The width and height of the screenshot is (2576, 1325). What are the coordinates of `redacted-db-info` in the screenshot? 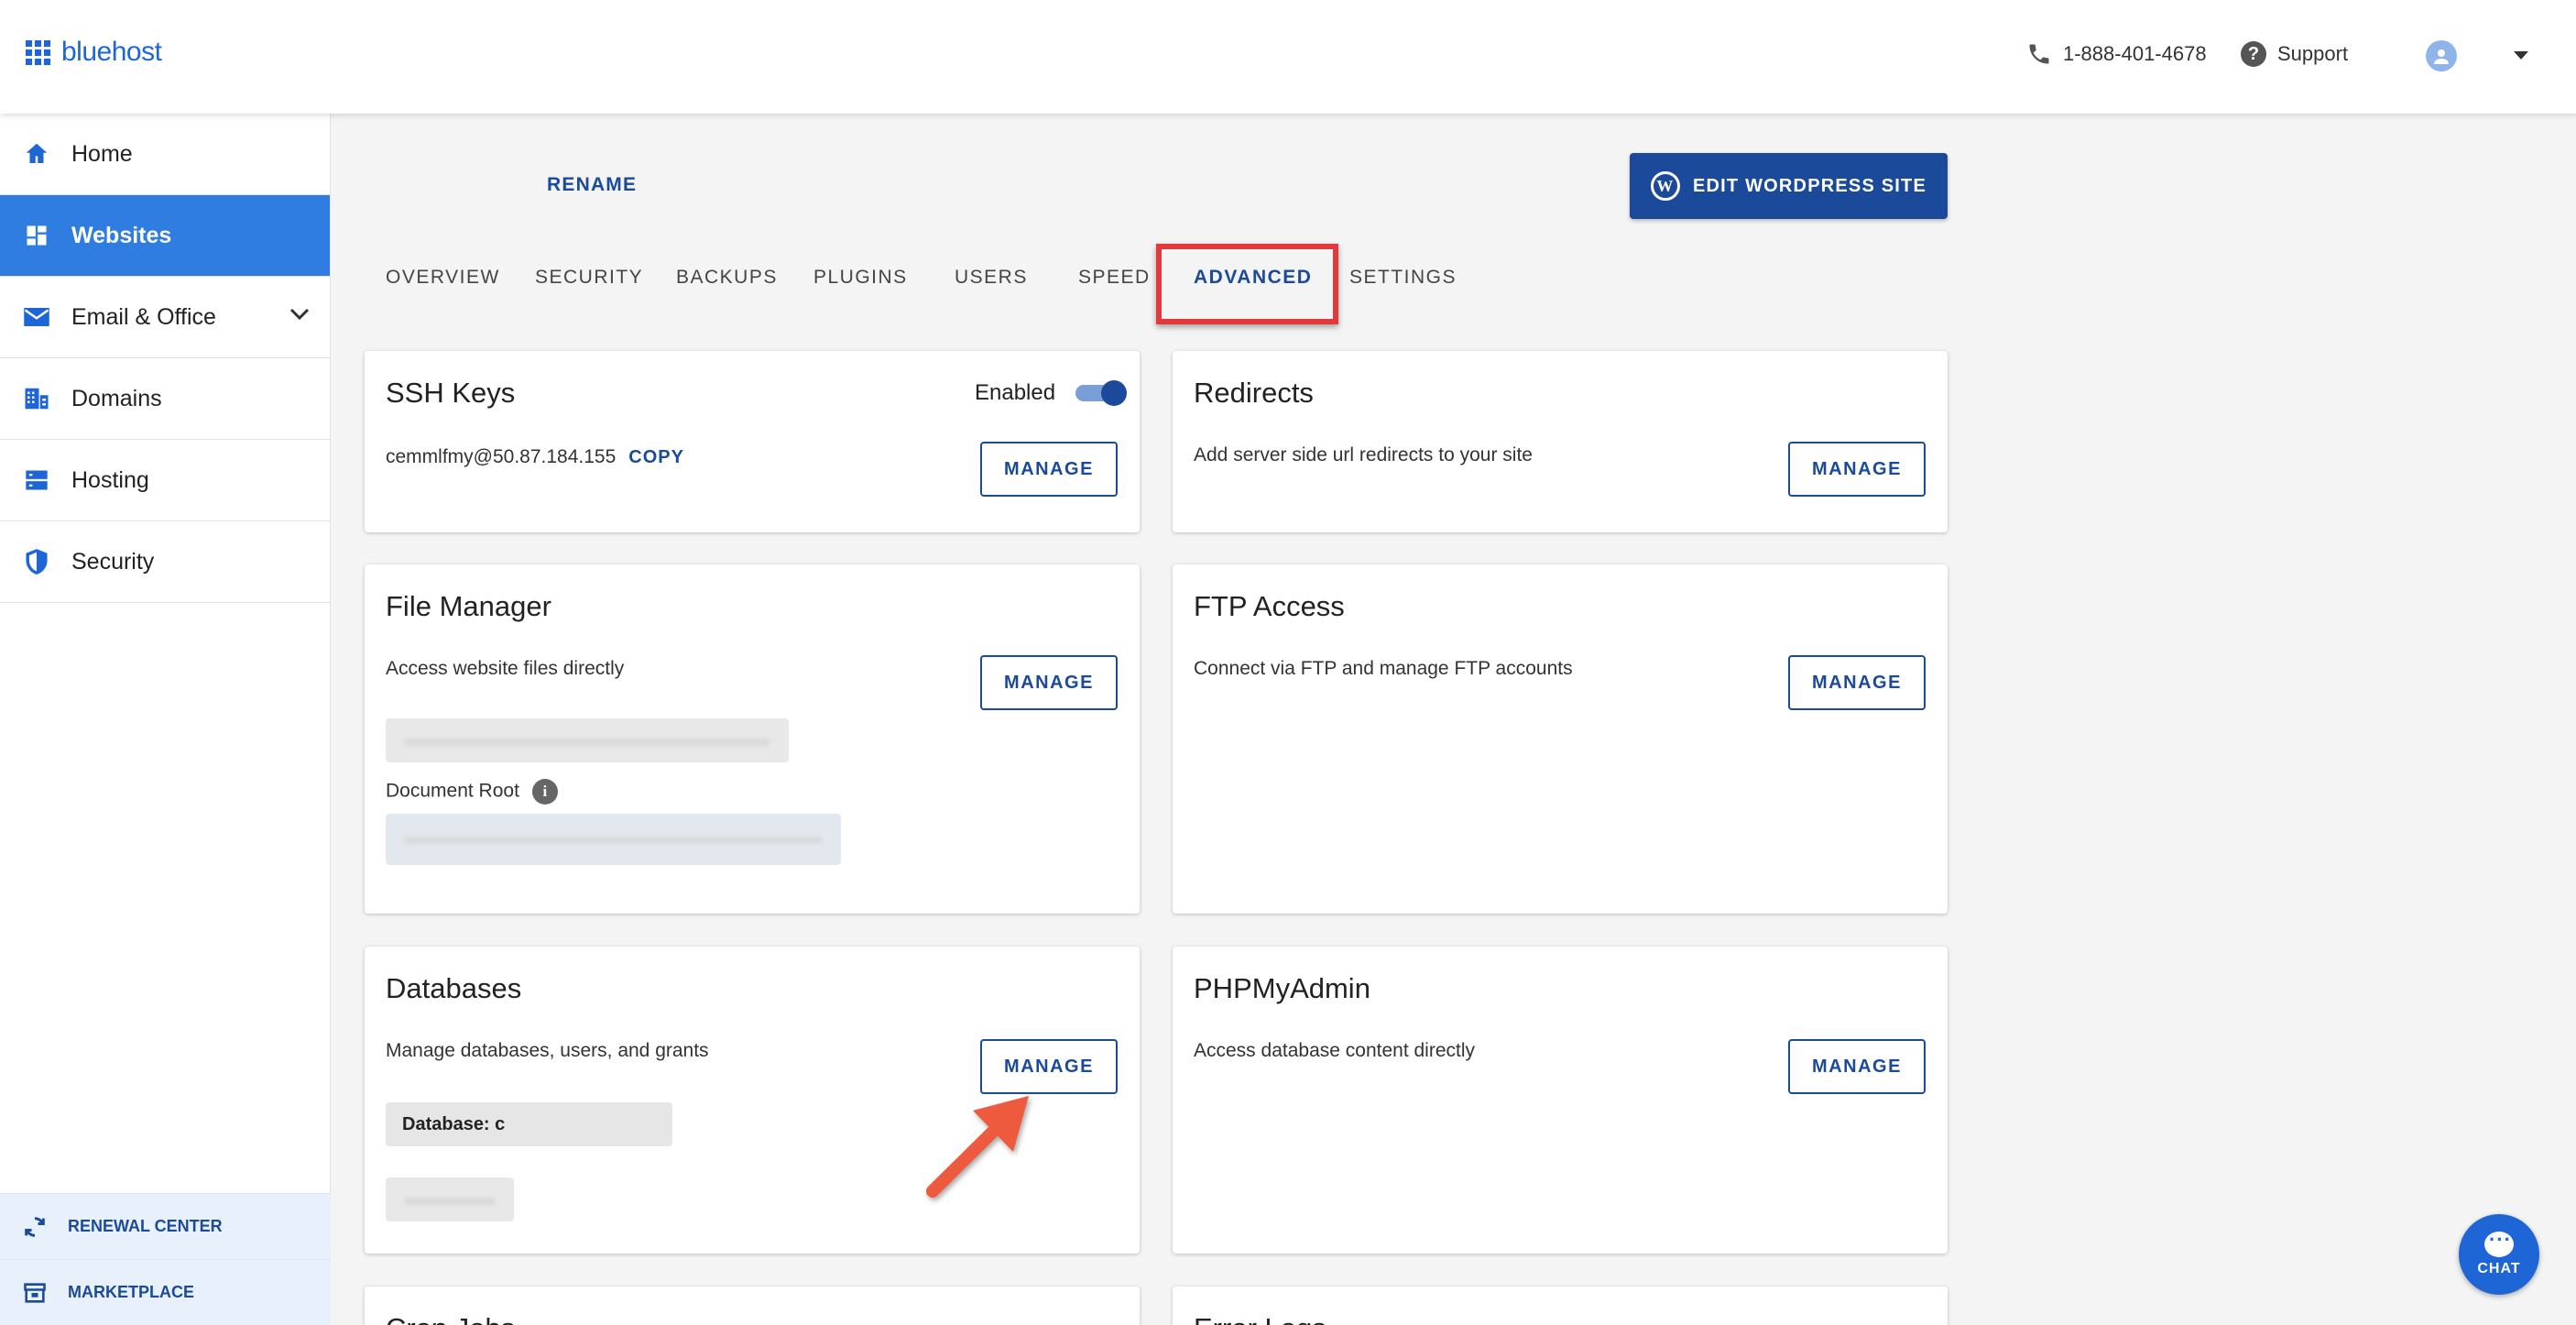 It's located at (450, 1199).